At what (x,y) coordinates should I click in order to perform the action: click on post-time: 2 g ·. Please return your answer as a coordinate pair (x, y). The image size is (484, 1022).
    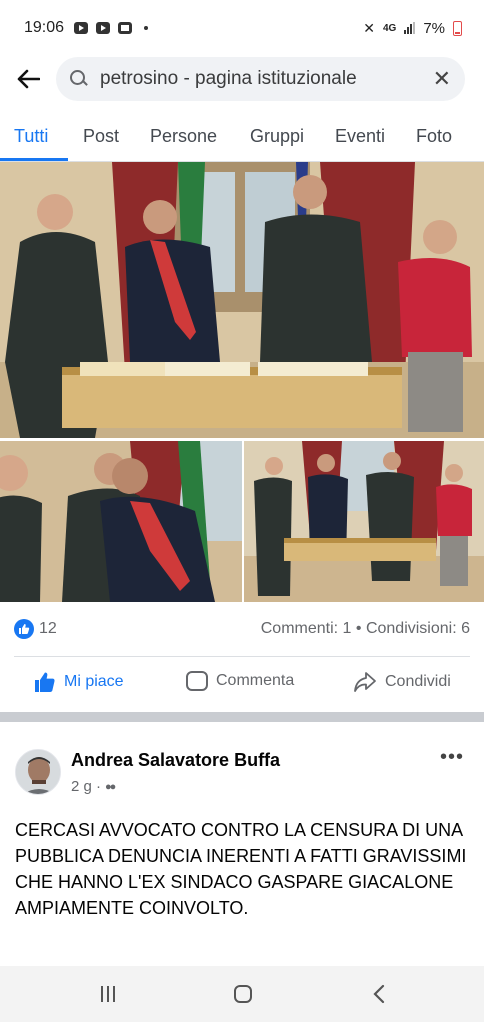
    Looking at the image, I should click on (86, 786).